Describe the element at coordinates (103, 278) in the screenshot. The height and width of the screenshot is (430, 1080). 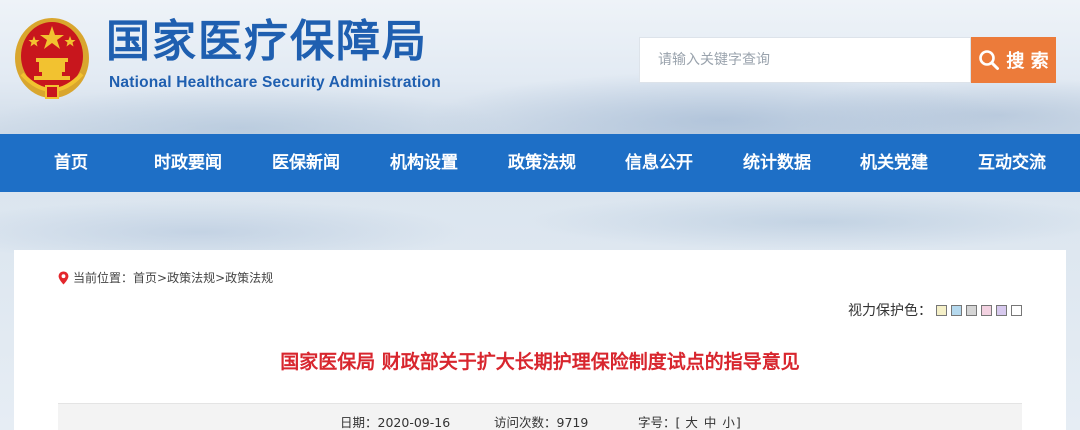
I see `breadcrumb-prefix: 当前位置：` at that location.